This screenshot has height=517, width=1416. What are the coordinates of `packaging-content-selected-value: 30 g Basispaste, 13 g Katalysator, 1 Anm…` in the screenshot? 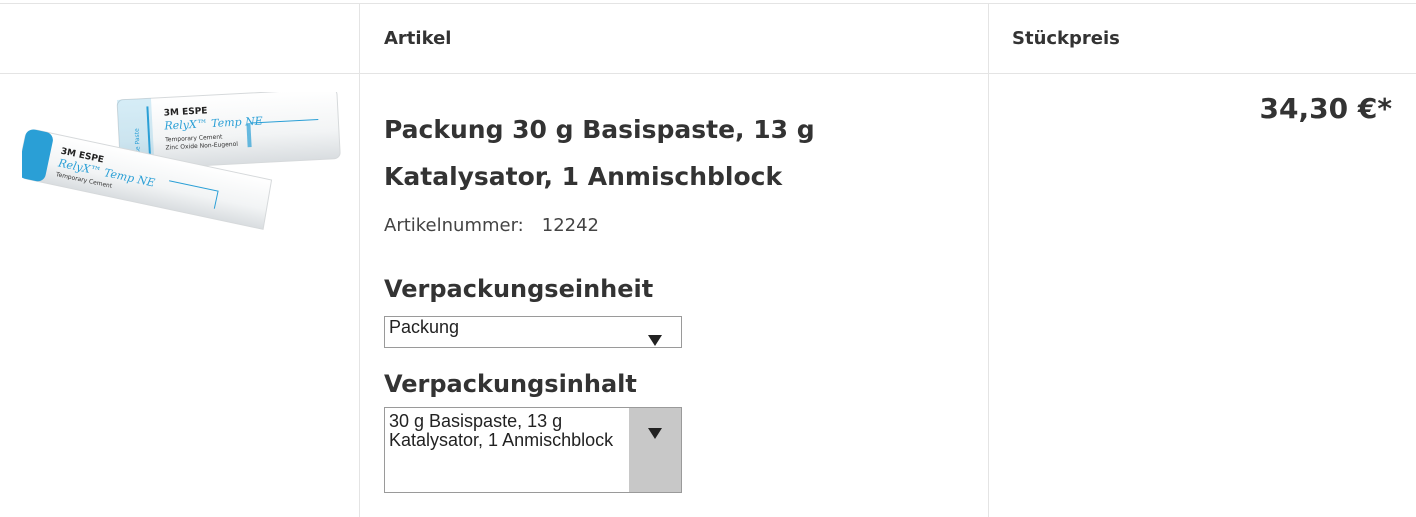 It's located at (501, 430).